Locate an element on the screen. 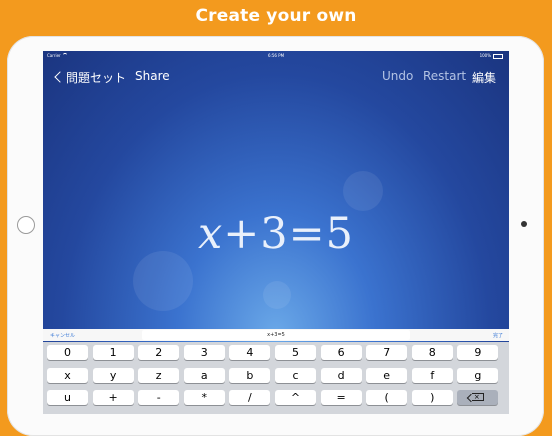 Image resolution: width=552 pixels, height=436 pixels. key-8: 8 is located at coordinates (432, 352).